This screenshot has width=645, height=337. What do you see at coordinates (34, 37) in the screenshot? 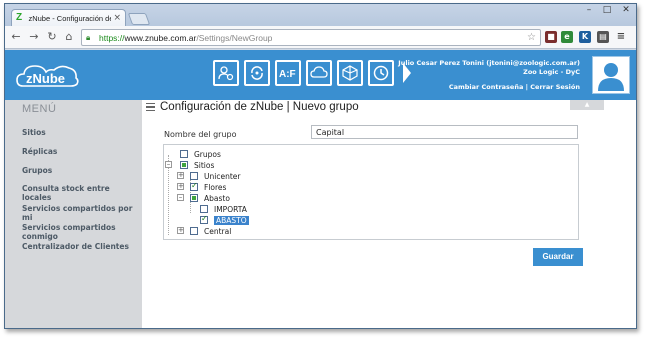
I see `forward-icon: →` at bounding box center [34, 37].